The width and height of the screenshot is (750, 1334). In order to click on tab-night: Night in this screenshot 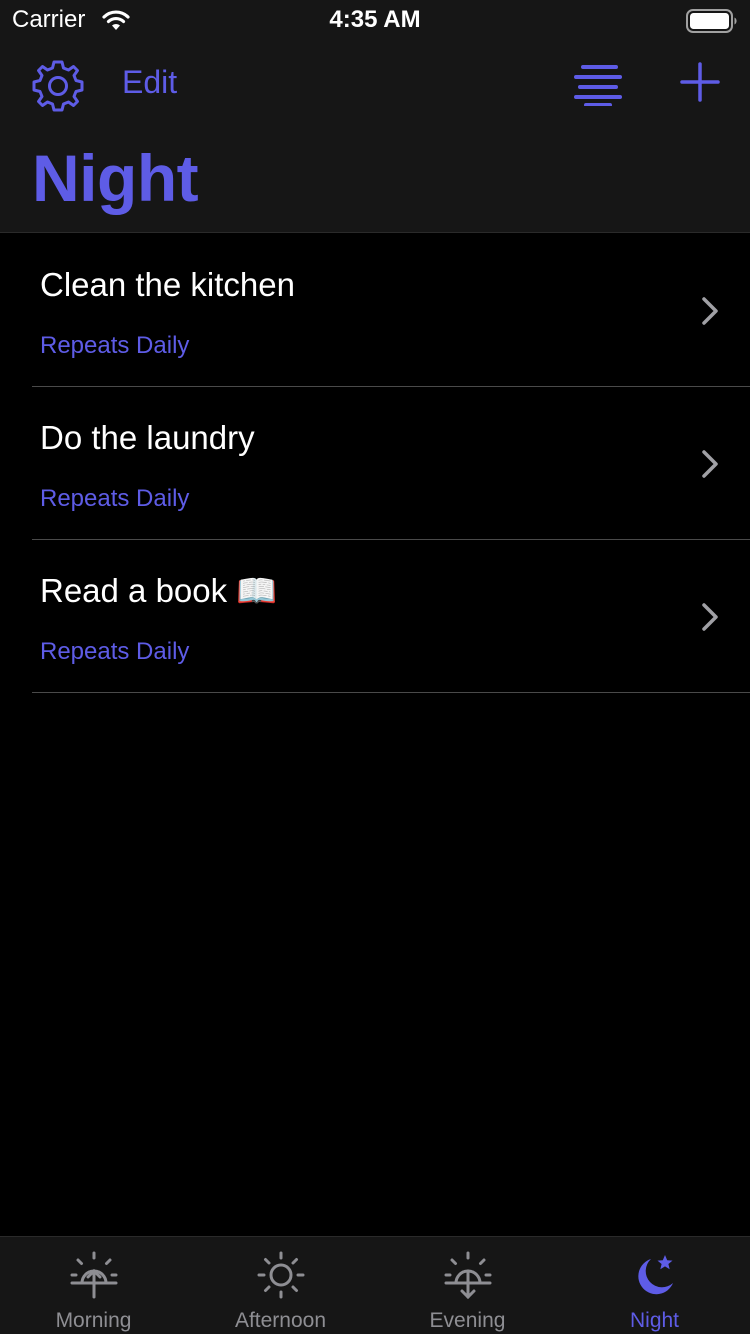, I will do `click(654, 1285)`.